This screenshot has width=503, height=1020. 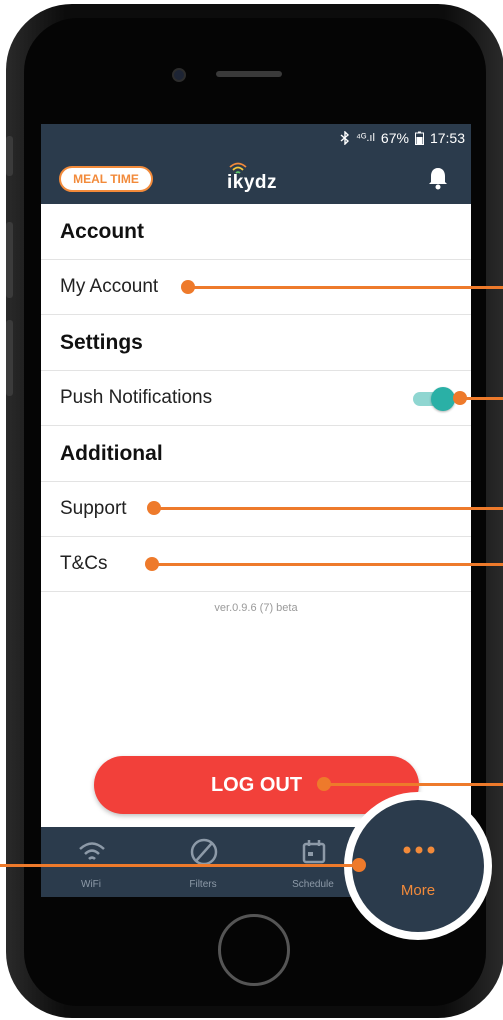 I want to click on callout-dot-support, so click(x=154, y=508).